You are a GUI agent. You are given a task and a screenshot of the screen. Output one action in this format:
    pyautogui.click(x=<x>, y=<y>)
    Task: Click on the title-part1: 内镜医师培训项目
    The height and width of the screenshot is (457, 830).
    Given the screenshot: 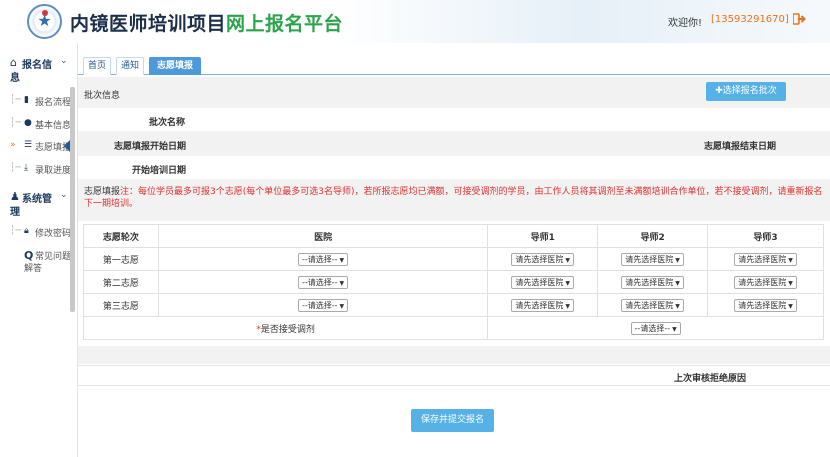 What is the action you would take?
    pyautogui.click(x=148, y=24)
    